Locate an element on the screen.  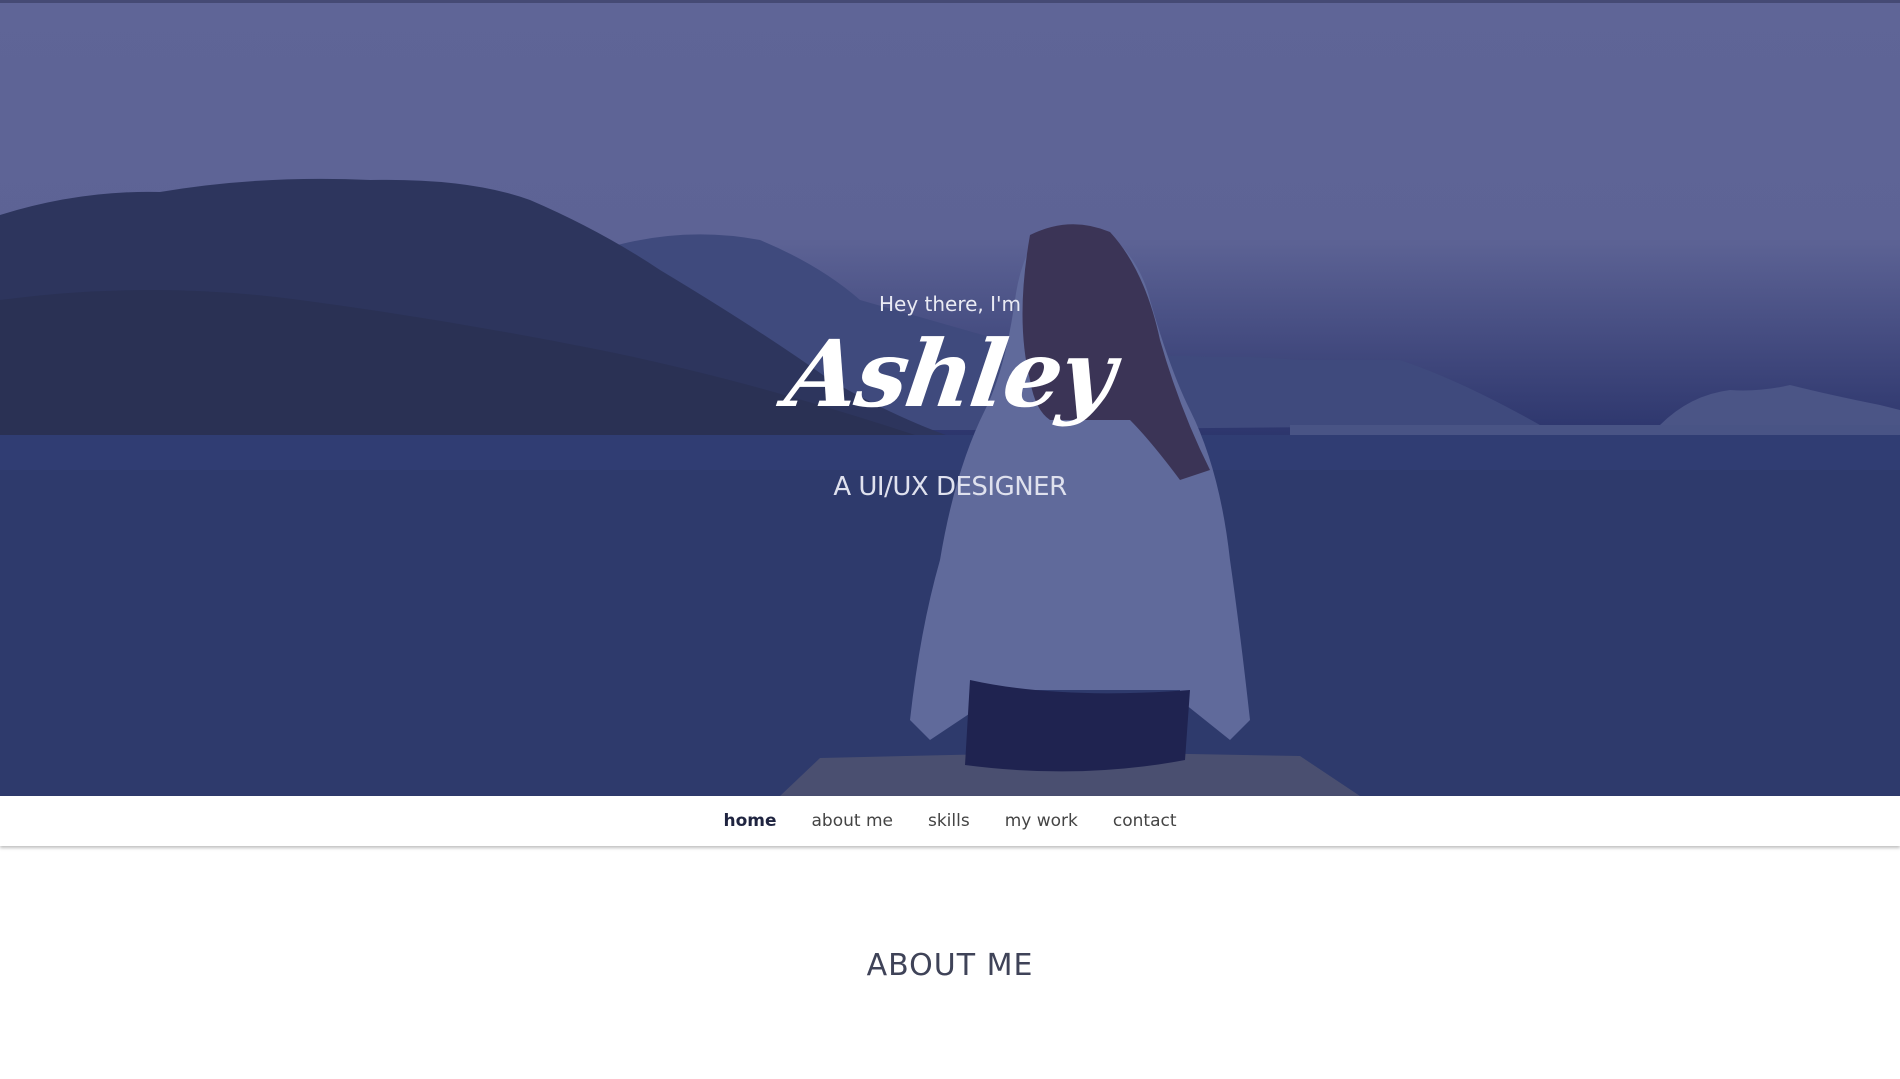
nav-item-home: home is located at coordinates (749, 821).